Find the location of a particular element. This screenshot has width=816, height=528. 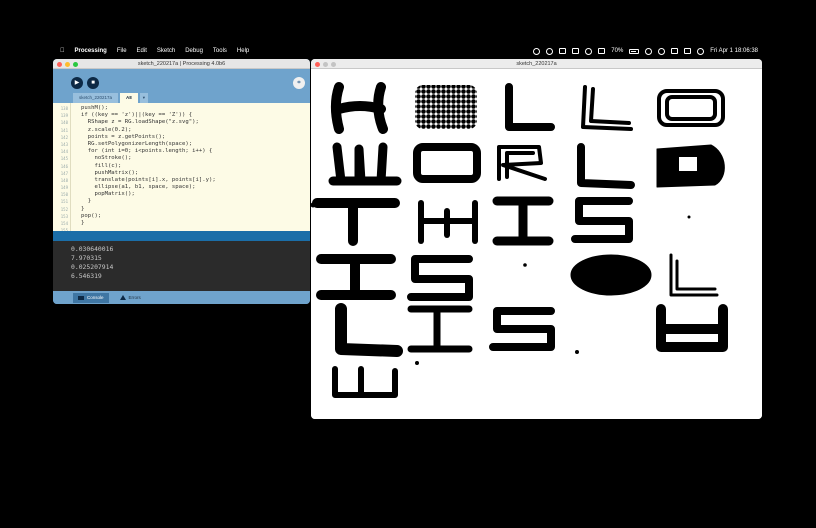

code-line: pushM(); is located at coordinates (148, 108).